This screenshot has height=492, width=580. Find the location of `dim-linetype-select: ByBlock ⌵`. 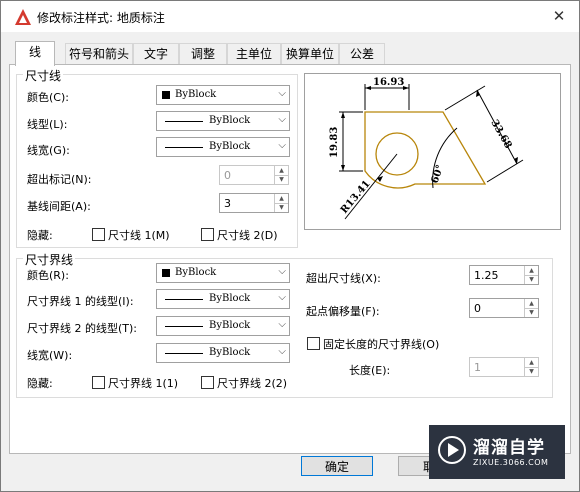

dim-linetype-select: ByBlock ⌵ is located at coordinates (223, 121).